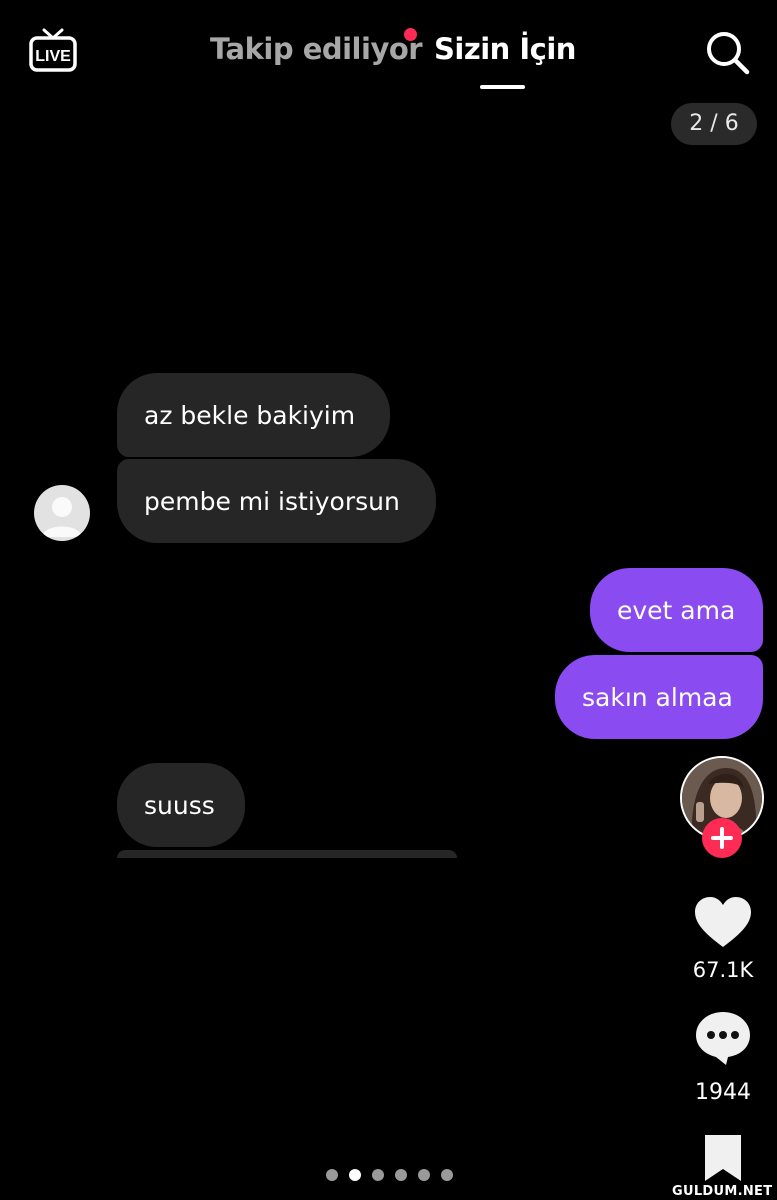 The width and height of the screenshot is (777, 1200). I want to click on watermark: GULDUM.NET, so click(722, 1191).